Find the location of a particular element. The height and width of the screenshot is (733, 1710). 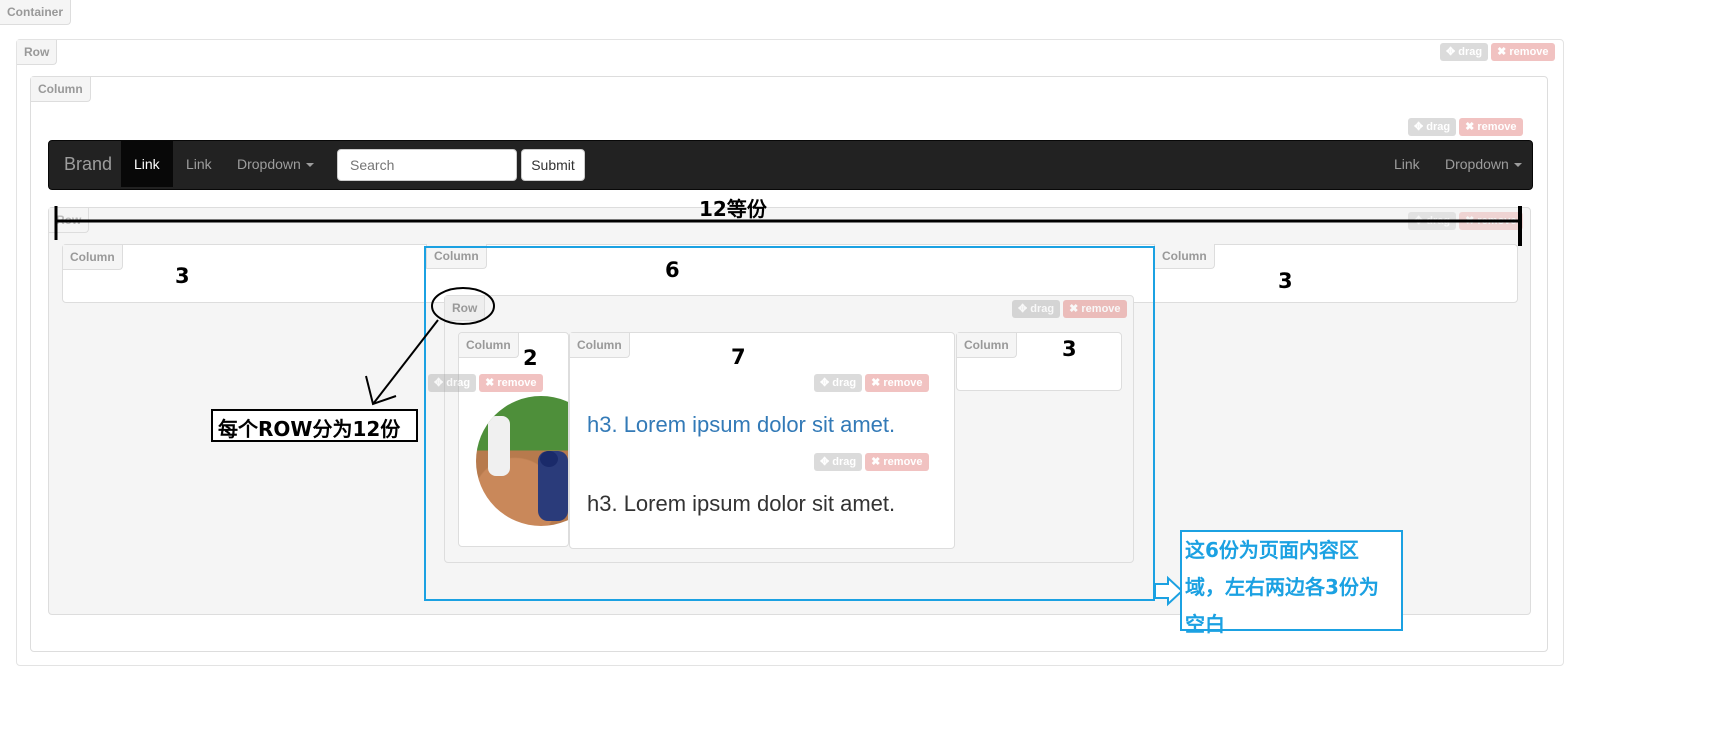

inner-right-count: 3 is located at coordinates (1069, 349).